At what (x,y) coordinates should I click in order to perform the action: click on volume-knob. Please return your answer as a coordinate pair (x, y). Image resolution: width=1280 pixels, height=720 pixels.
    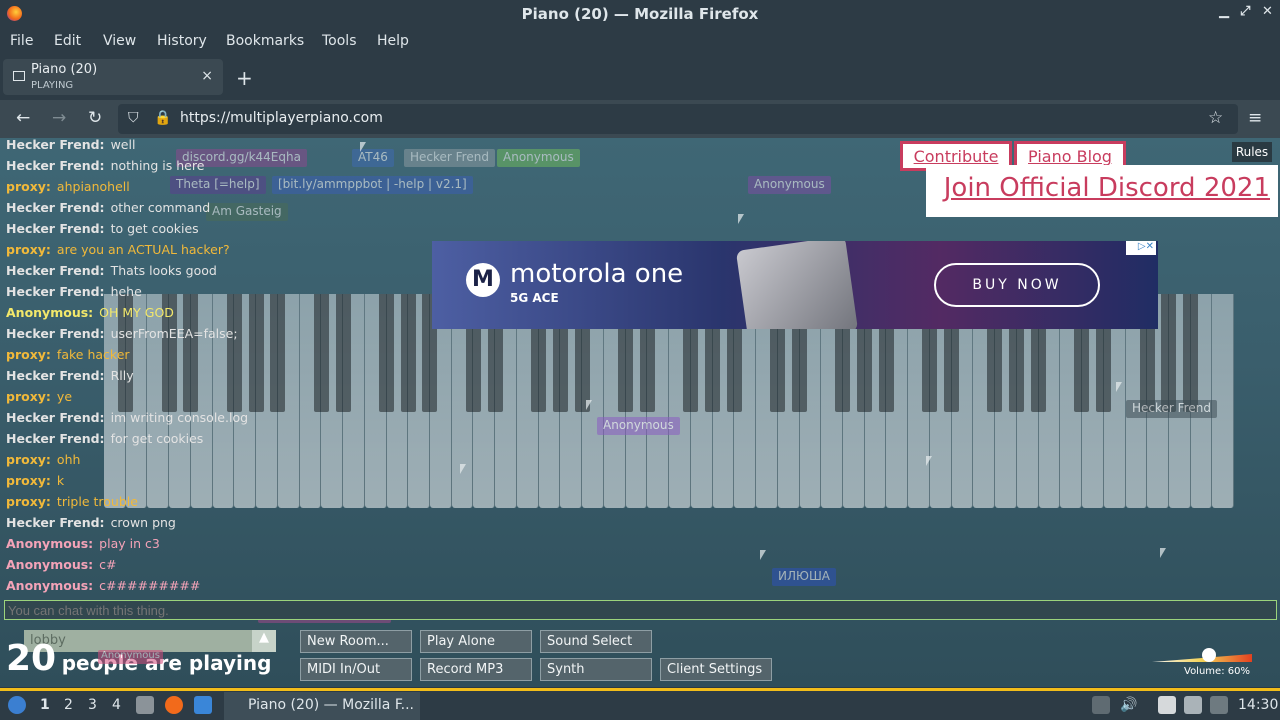
    Looking at the image, I should click on (1209, 655).